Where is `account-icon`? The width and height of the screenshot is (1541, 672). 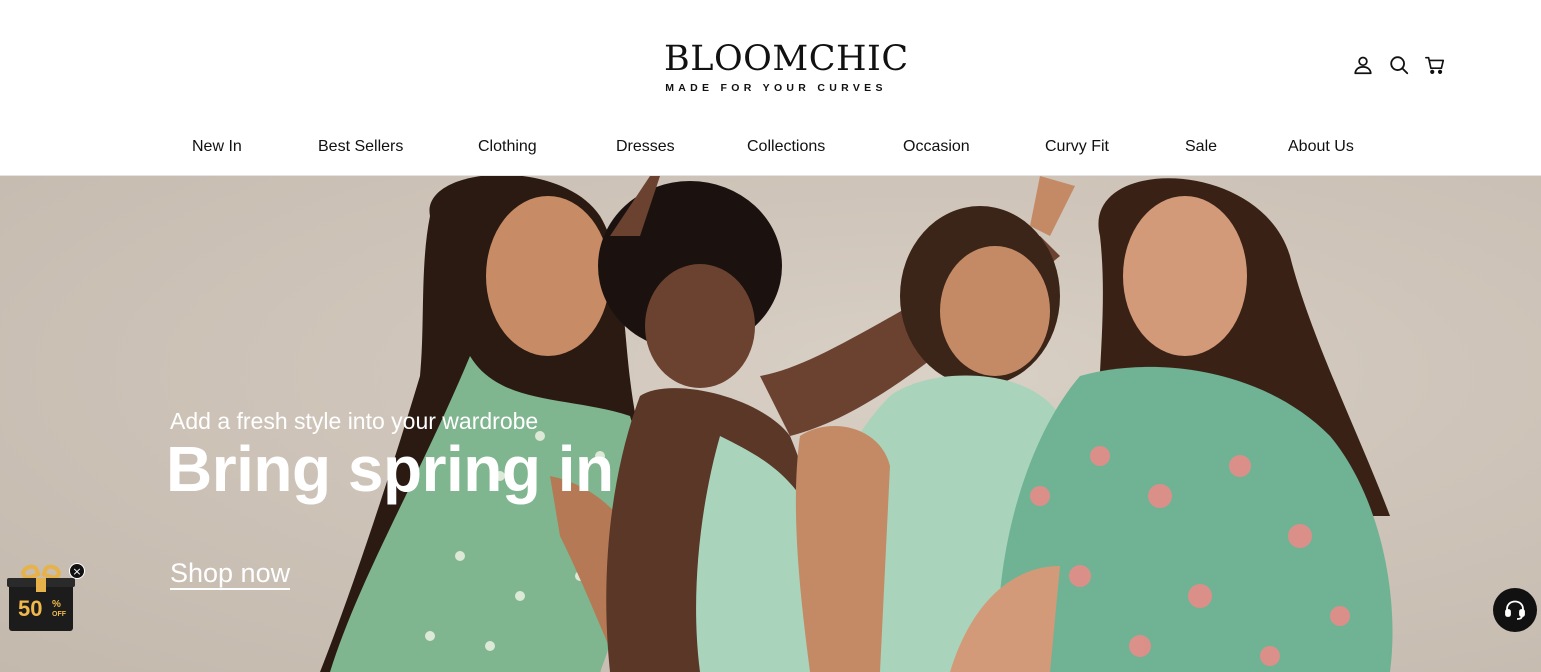 account-icon is located at coordinates (1363, 65).